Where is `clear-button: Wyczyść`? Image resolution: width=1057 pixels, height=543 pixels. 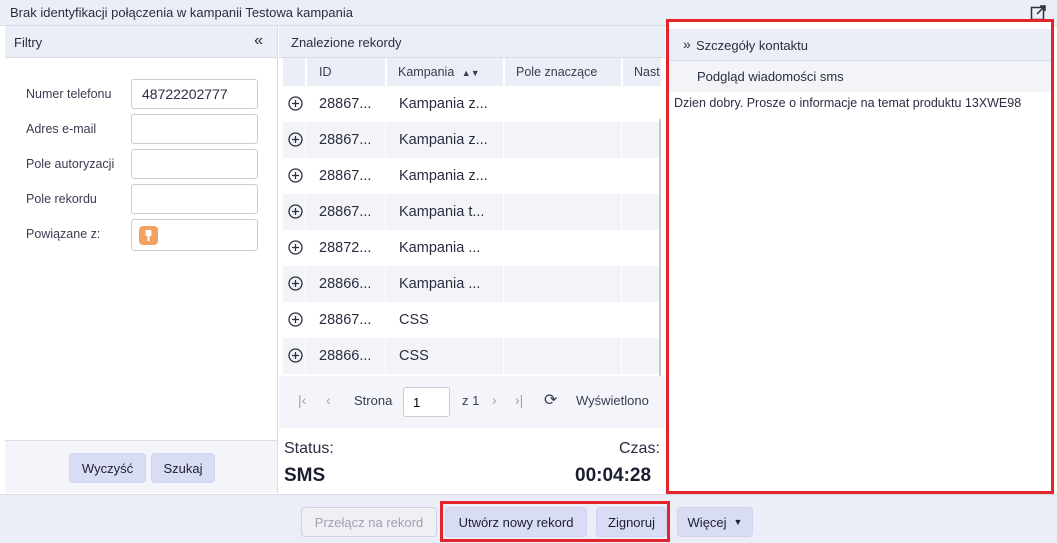
clear-button: Wyczyść is located at coordinates (107, 468).